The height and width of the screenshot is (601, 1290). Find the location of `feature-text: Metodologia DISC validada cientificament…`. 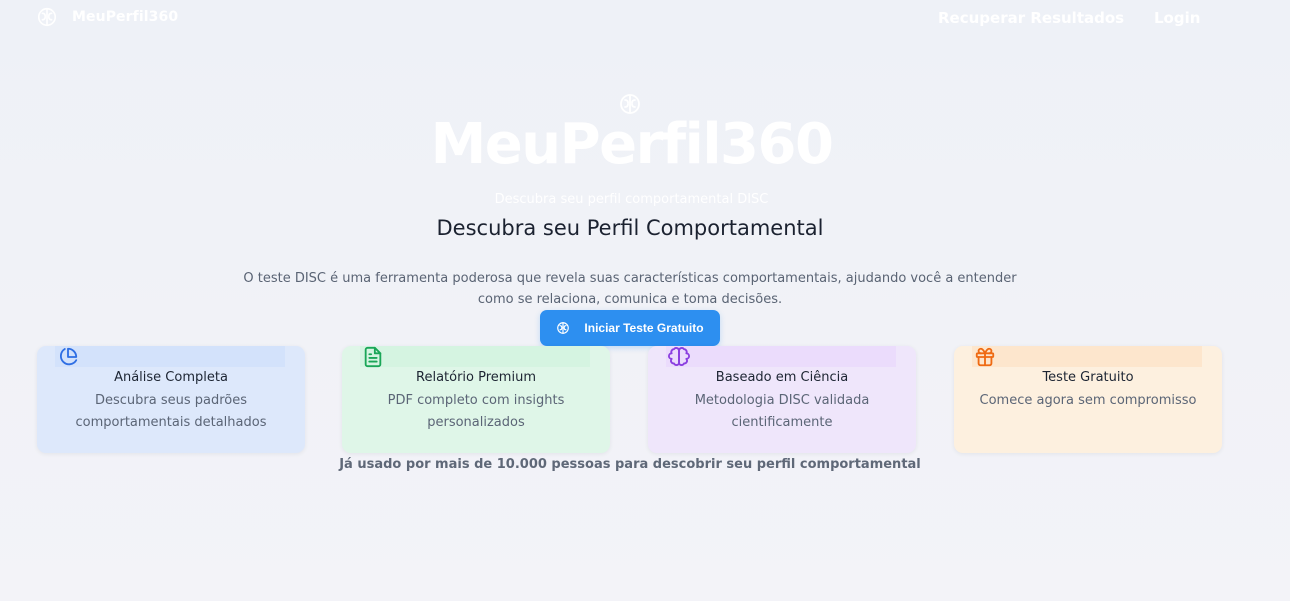

feature-text: Metodologia DISC validada cientificament… is located at coordinates (782, 411).